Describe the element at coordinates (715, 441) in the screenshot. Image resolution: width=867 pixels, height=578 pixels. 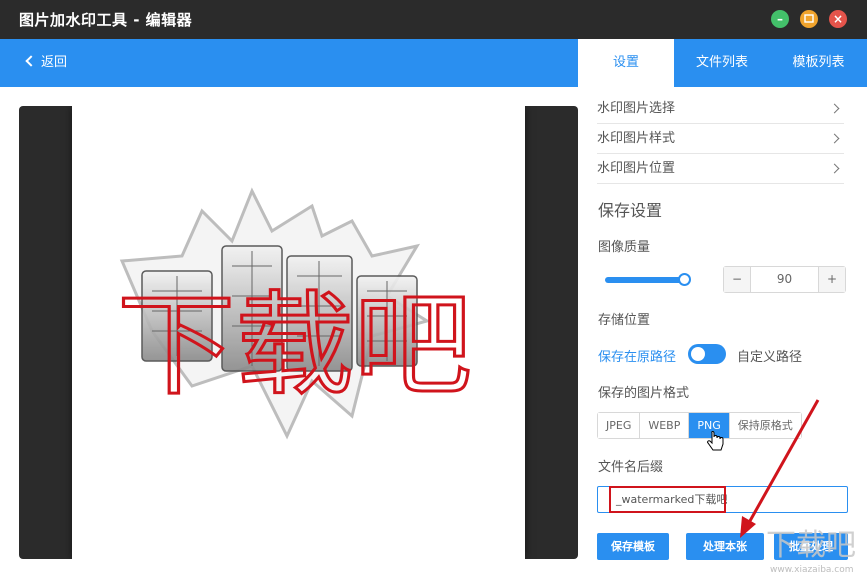
I see `hand-cursor-icon` at that location.